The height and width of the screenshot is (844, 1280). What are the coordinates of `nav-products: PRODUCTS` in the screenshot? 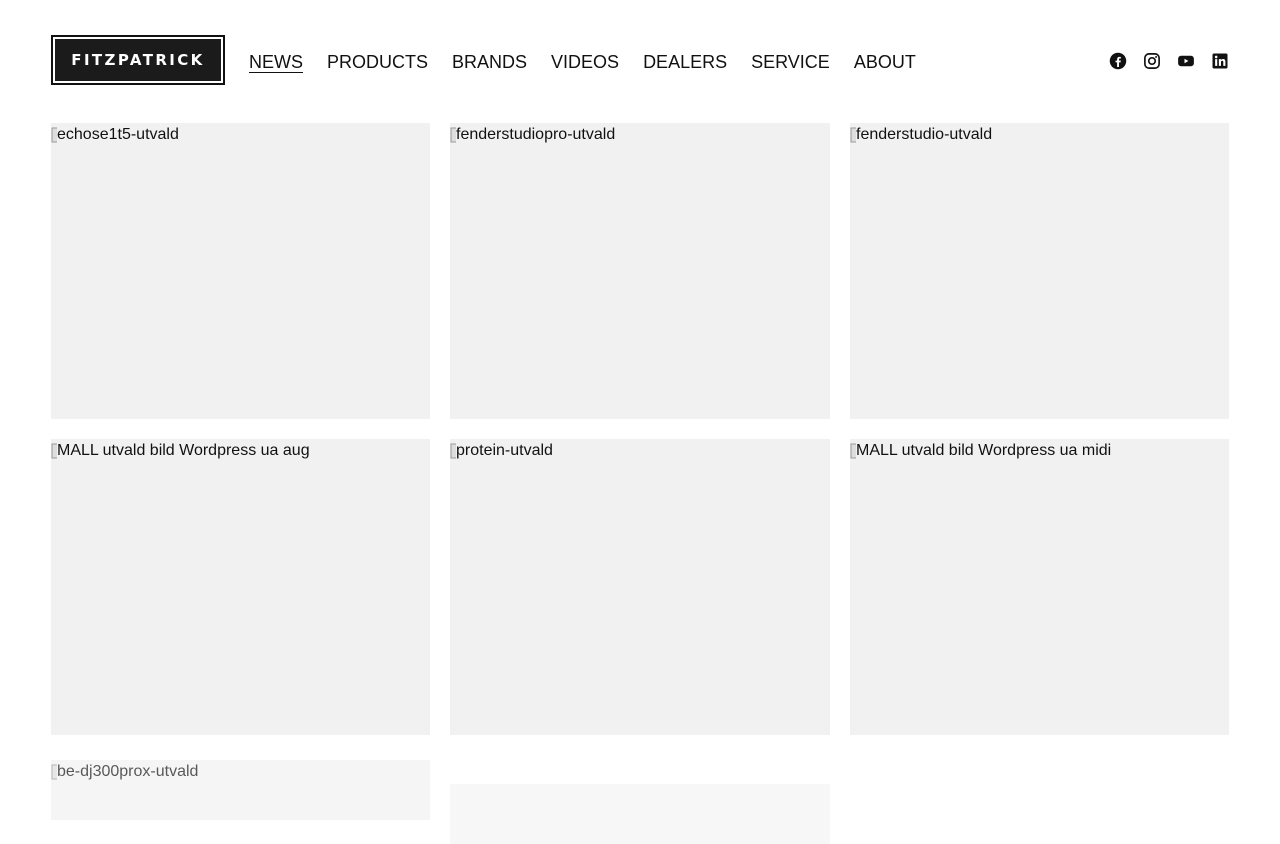 It's located at (377, 62).